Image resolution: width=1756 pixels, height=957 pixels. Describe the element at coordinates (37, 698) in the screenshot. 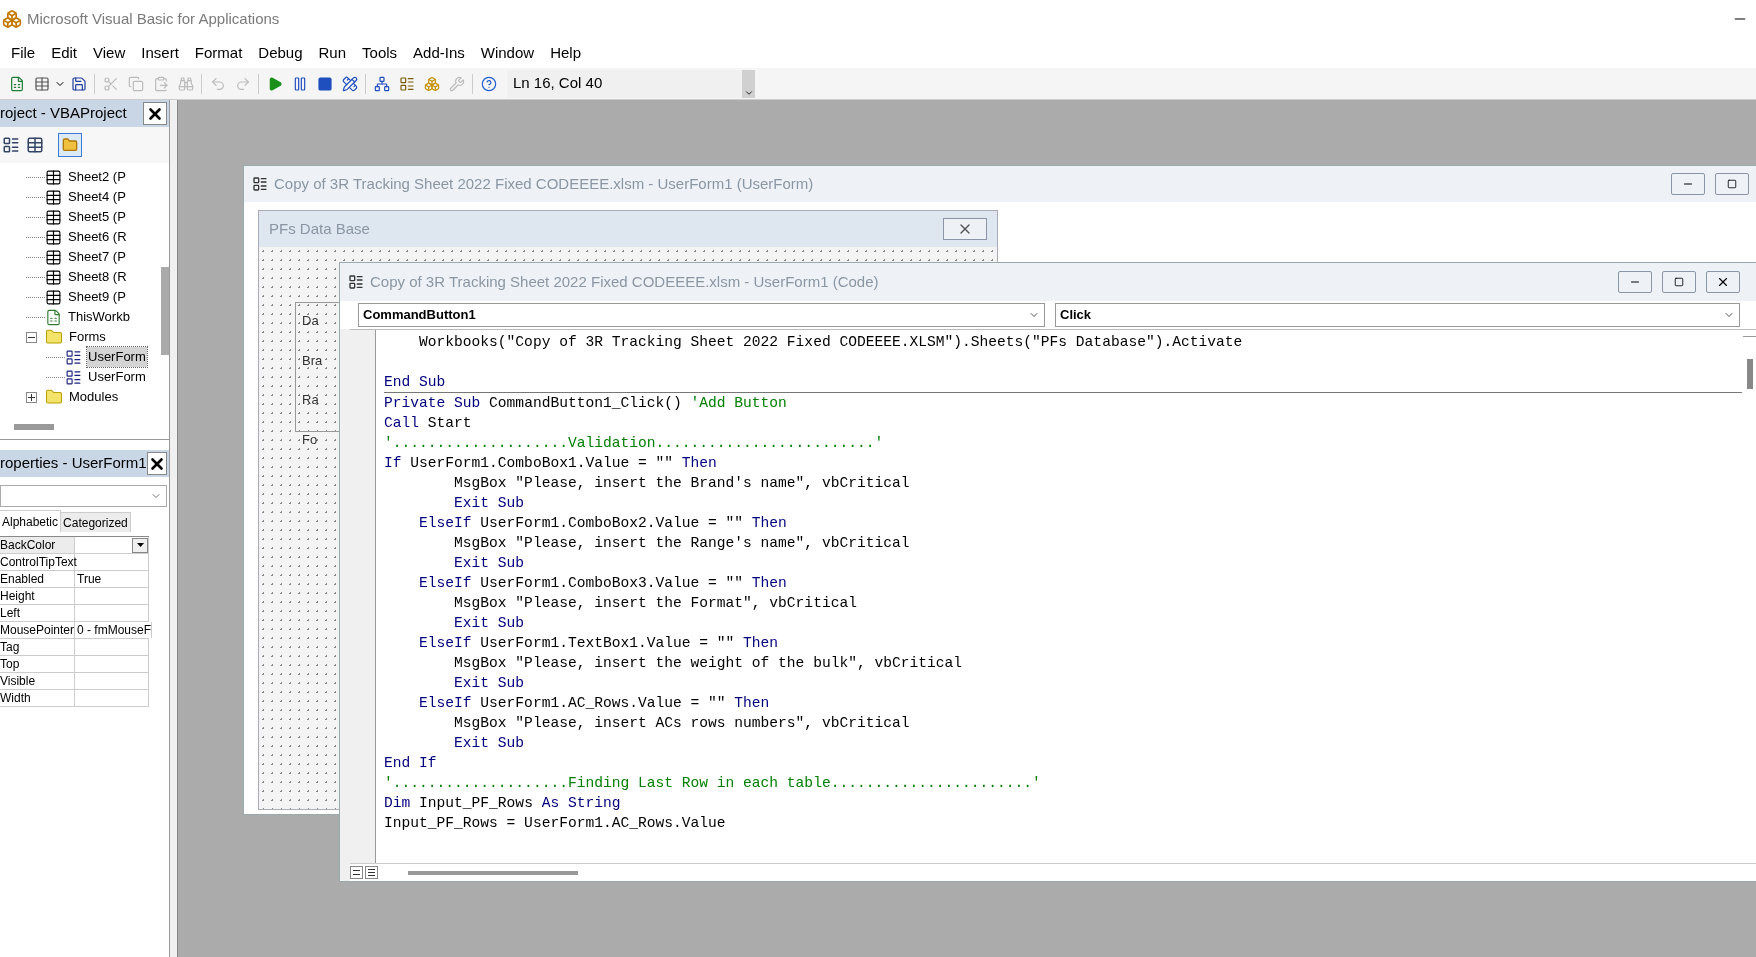

I see `property-name: Width` at that location.